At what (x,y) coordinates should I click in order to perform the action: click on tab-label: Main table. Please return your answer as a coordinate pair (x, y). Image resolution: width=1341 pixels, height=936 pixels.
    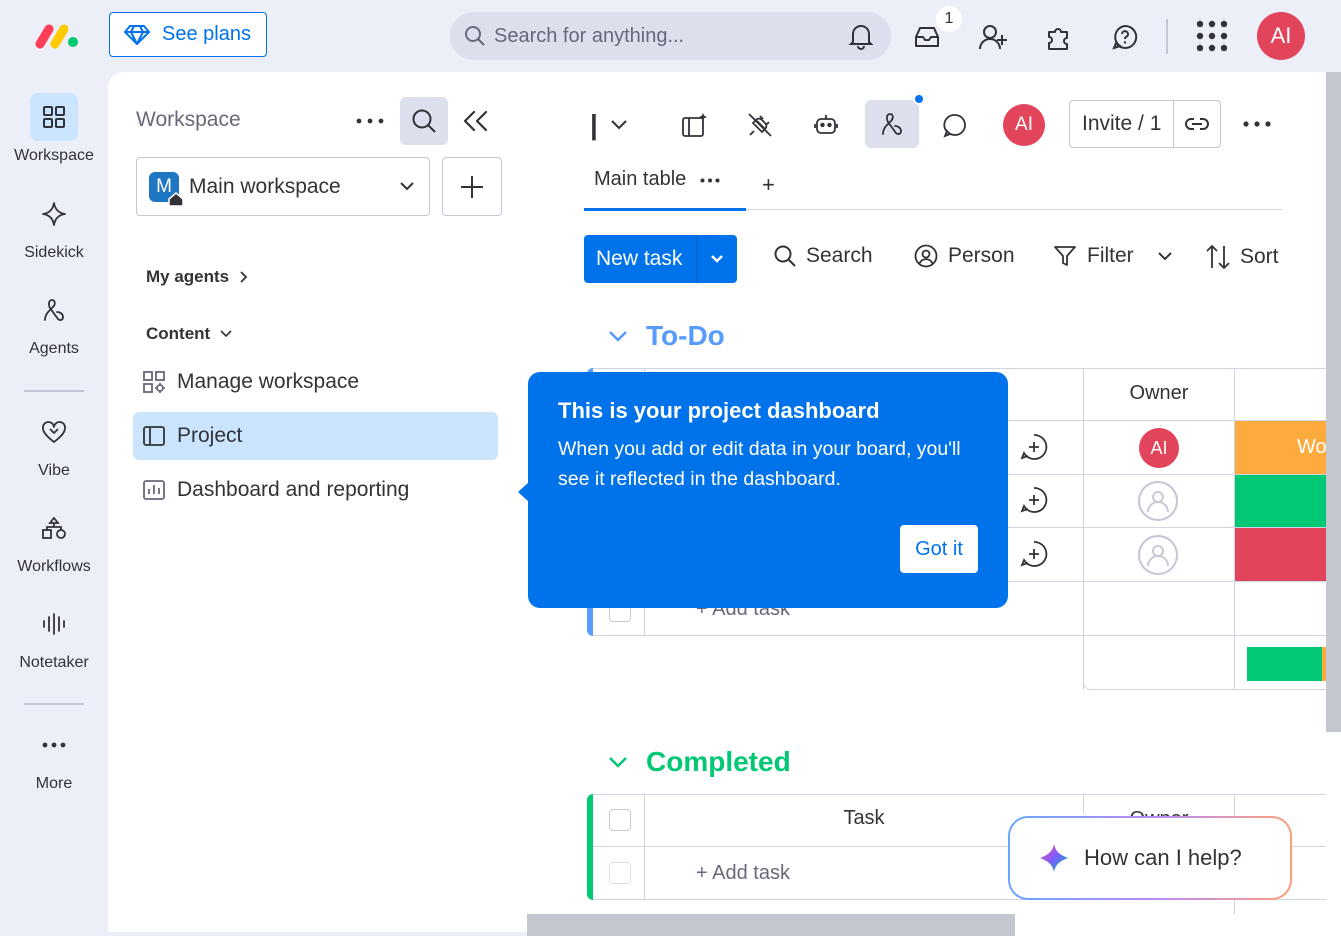
    Looking at the image, I should click on (640, 179).